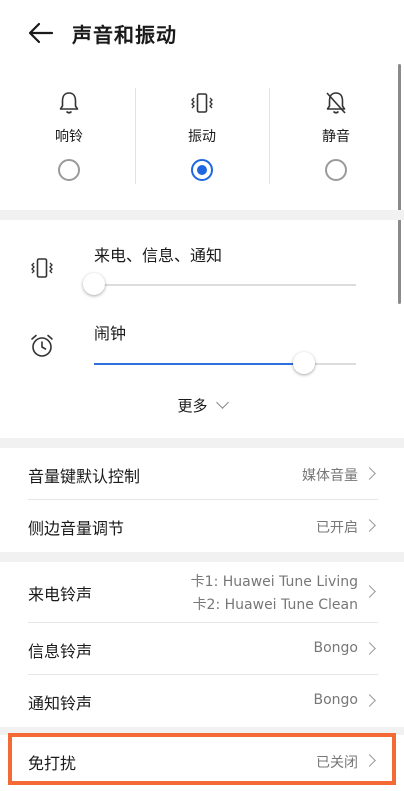  What do you see at coordinates (199, 364) in the screenshot?
I see `slider-fill` at bounding box center [199, 364].